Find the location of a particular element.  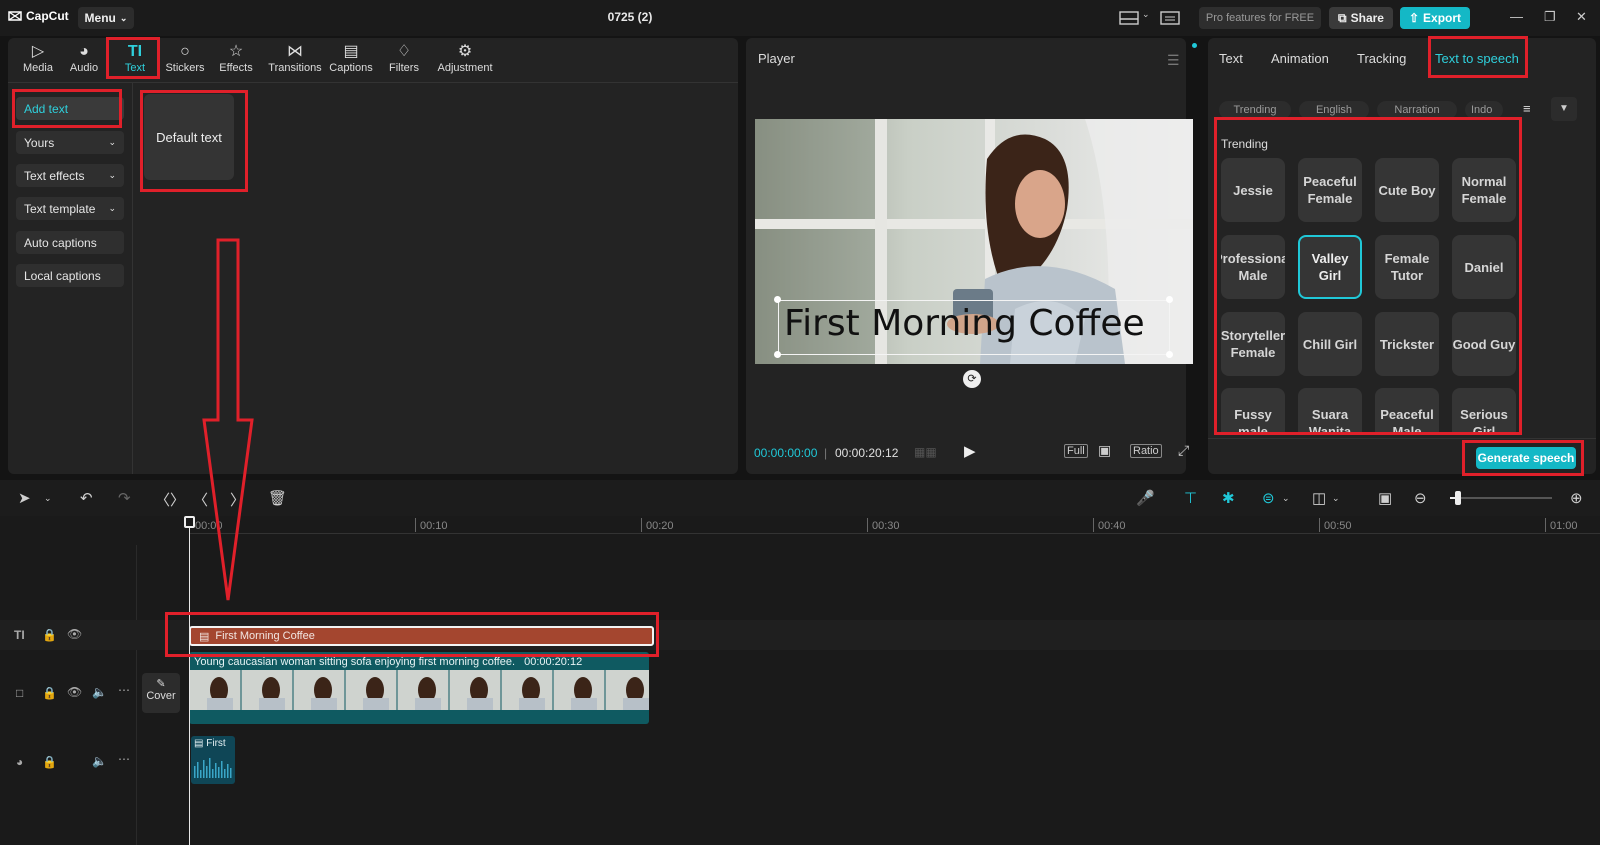

expand-filters-button: ▼ is located at coordinates (1564, 109).